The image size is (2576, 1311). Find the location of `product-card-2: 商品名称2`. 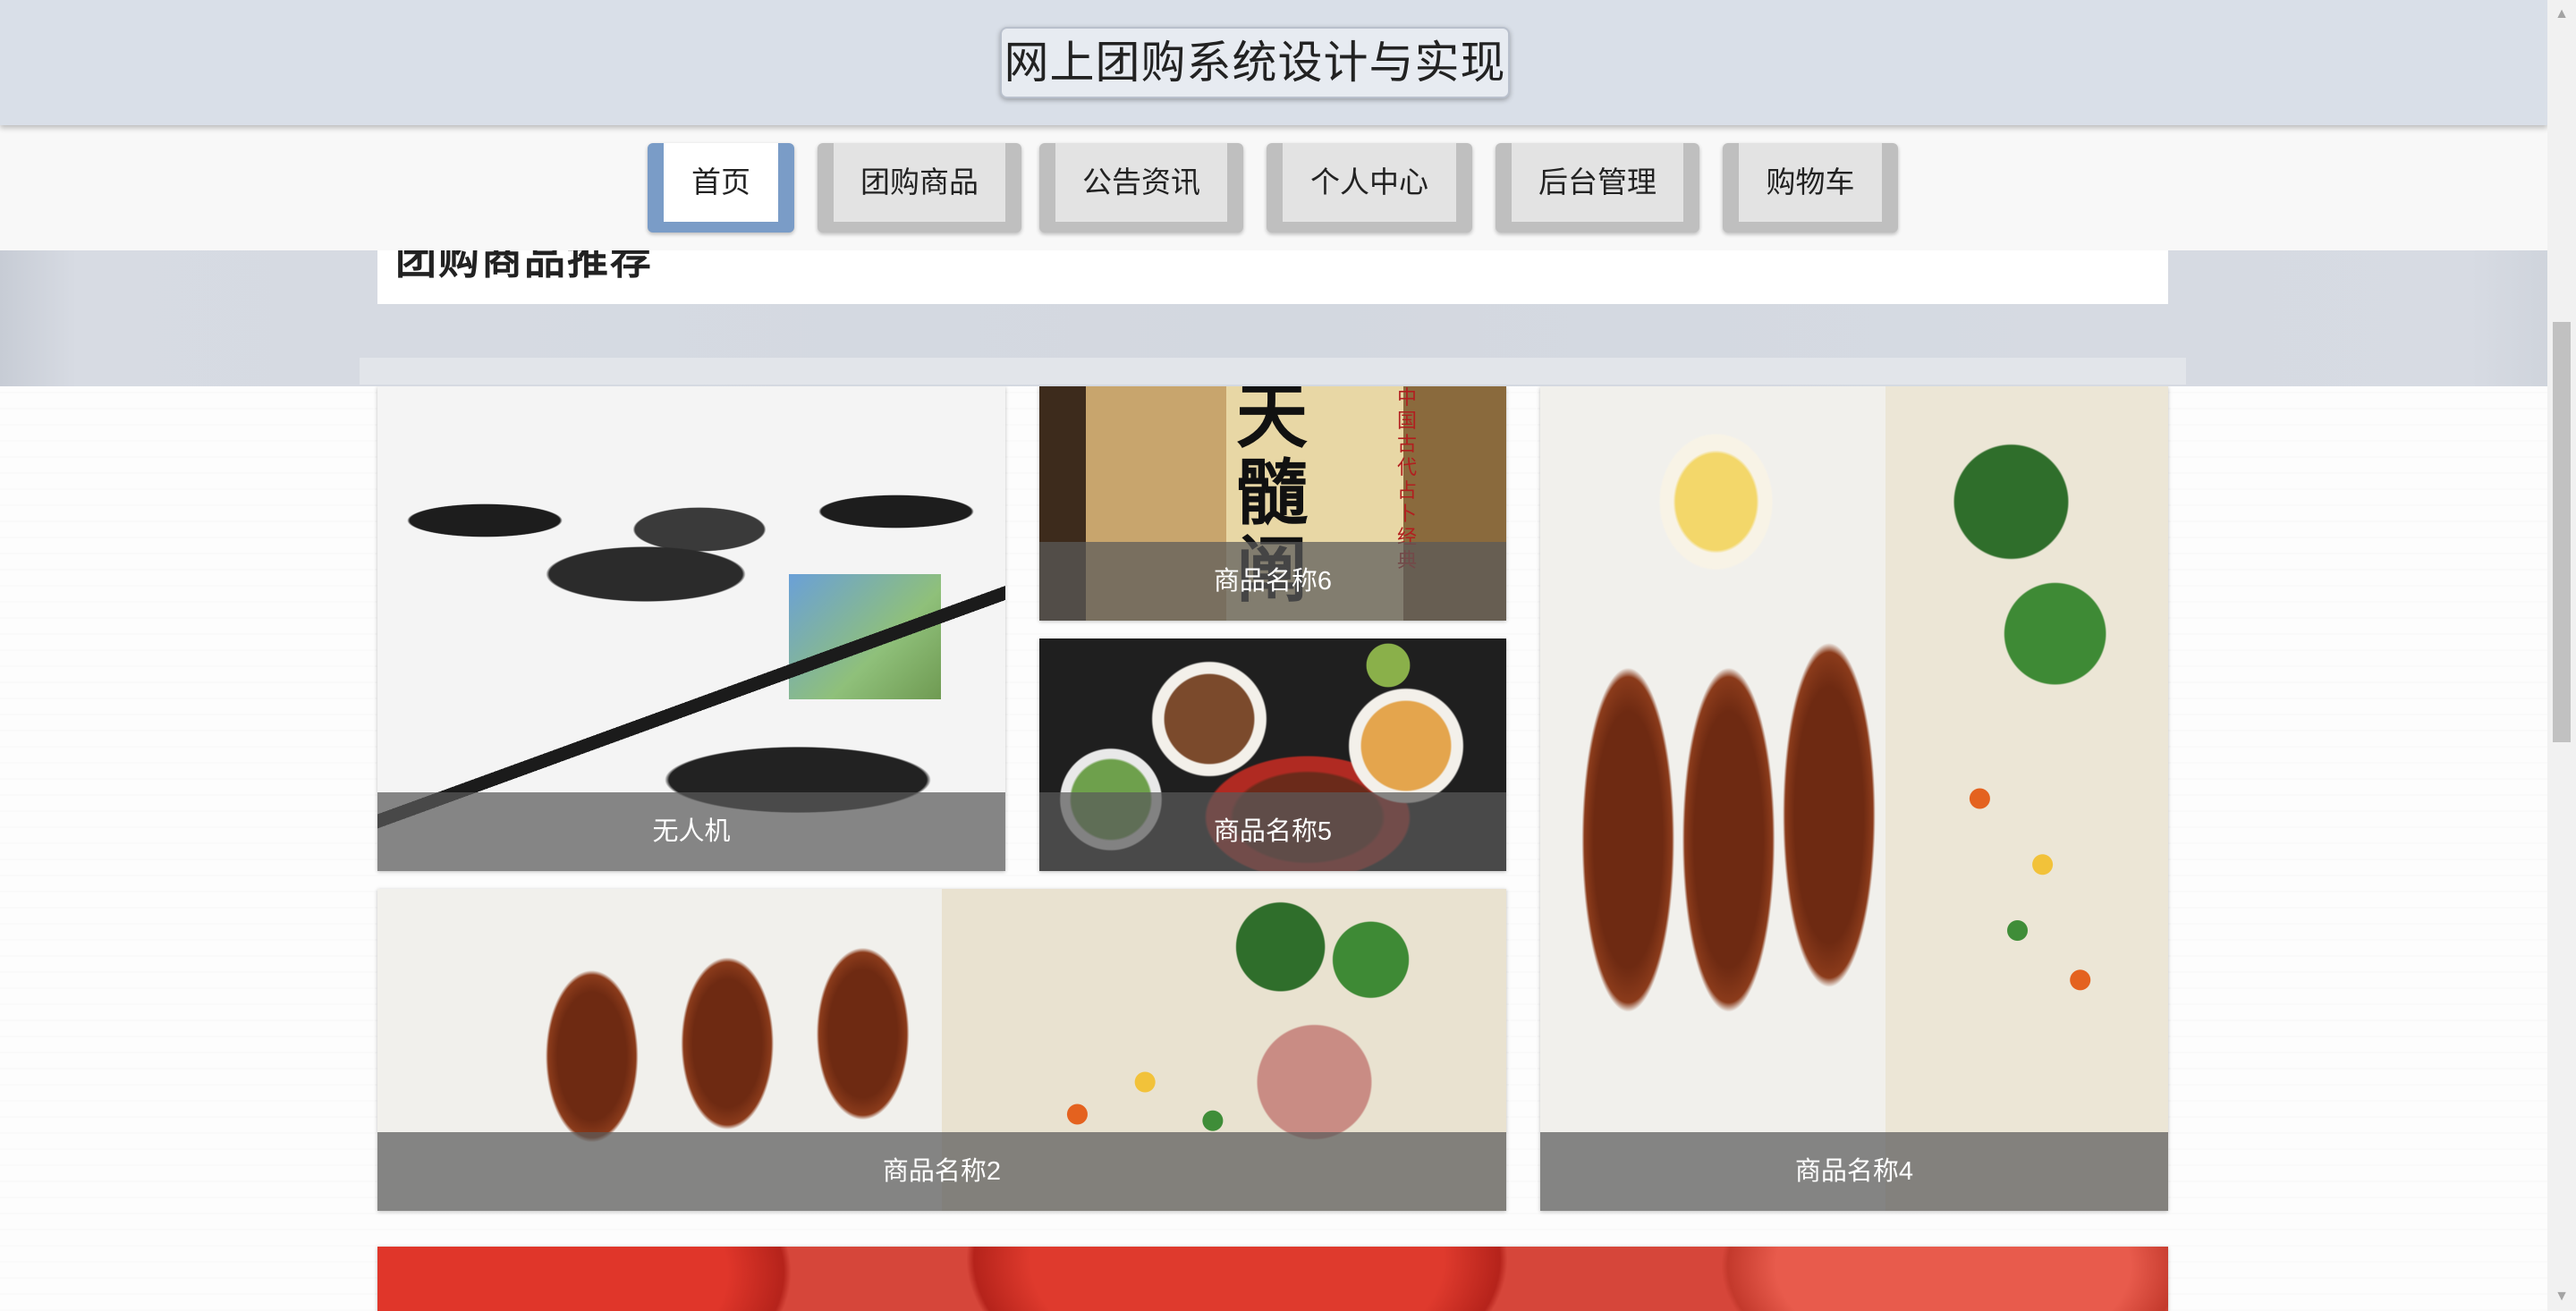

product-card-2: 商品名称2 is located at coordinates (941, 1050).